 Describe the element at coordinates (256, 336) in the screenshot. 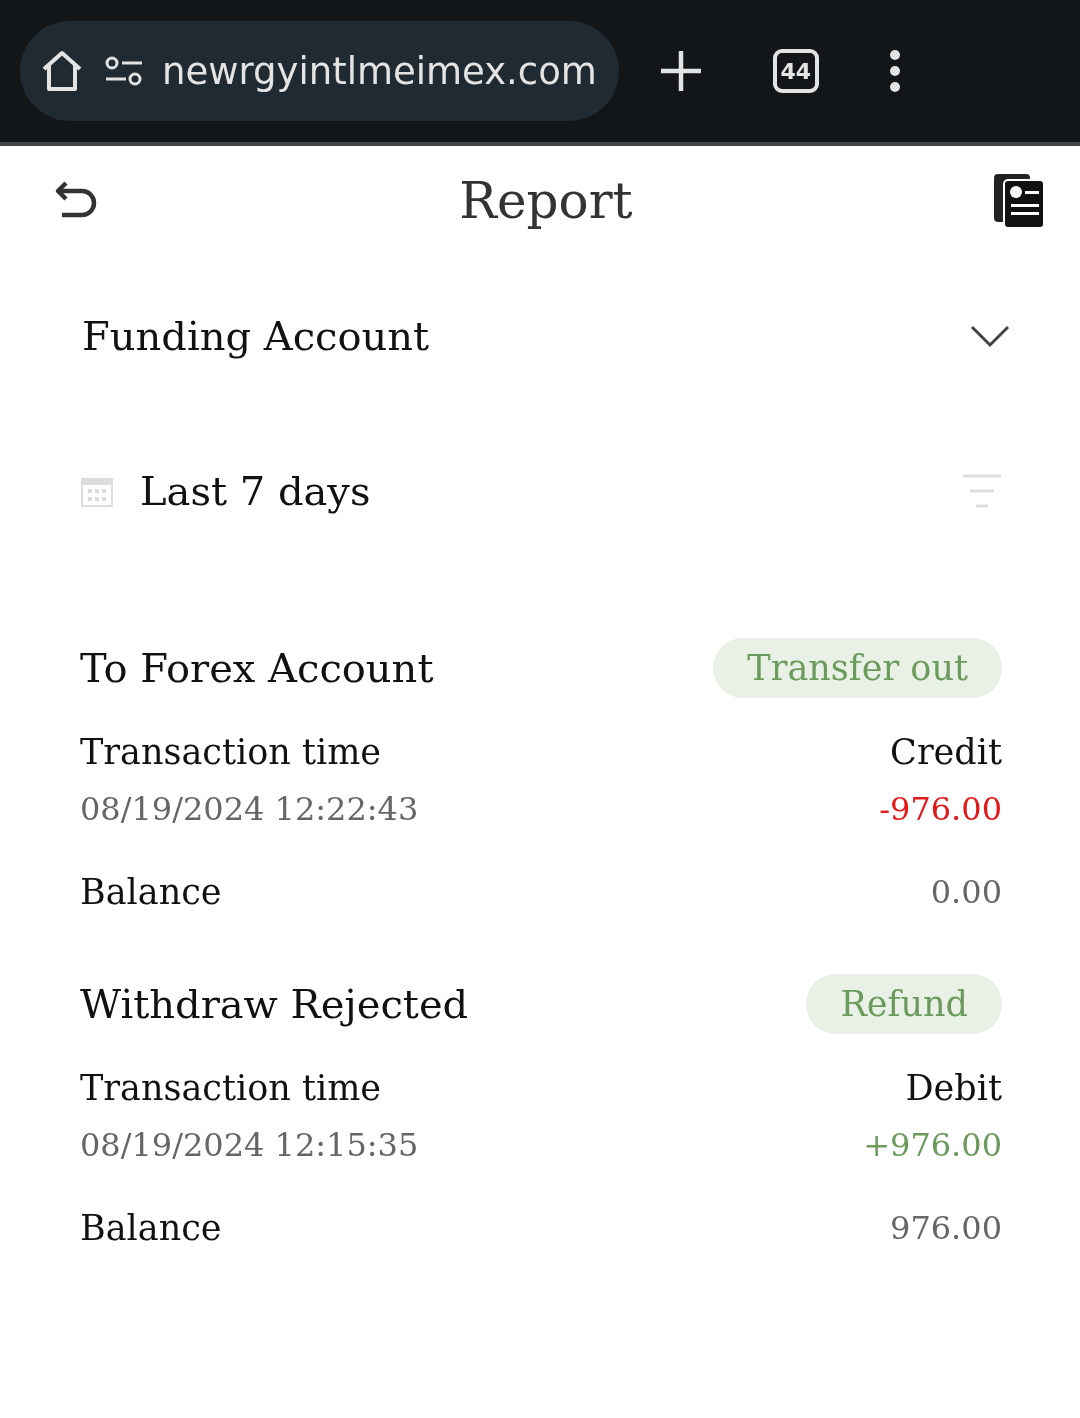

I see `account-label: Funding Account` at that location.